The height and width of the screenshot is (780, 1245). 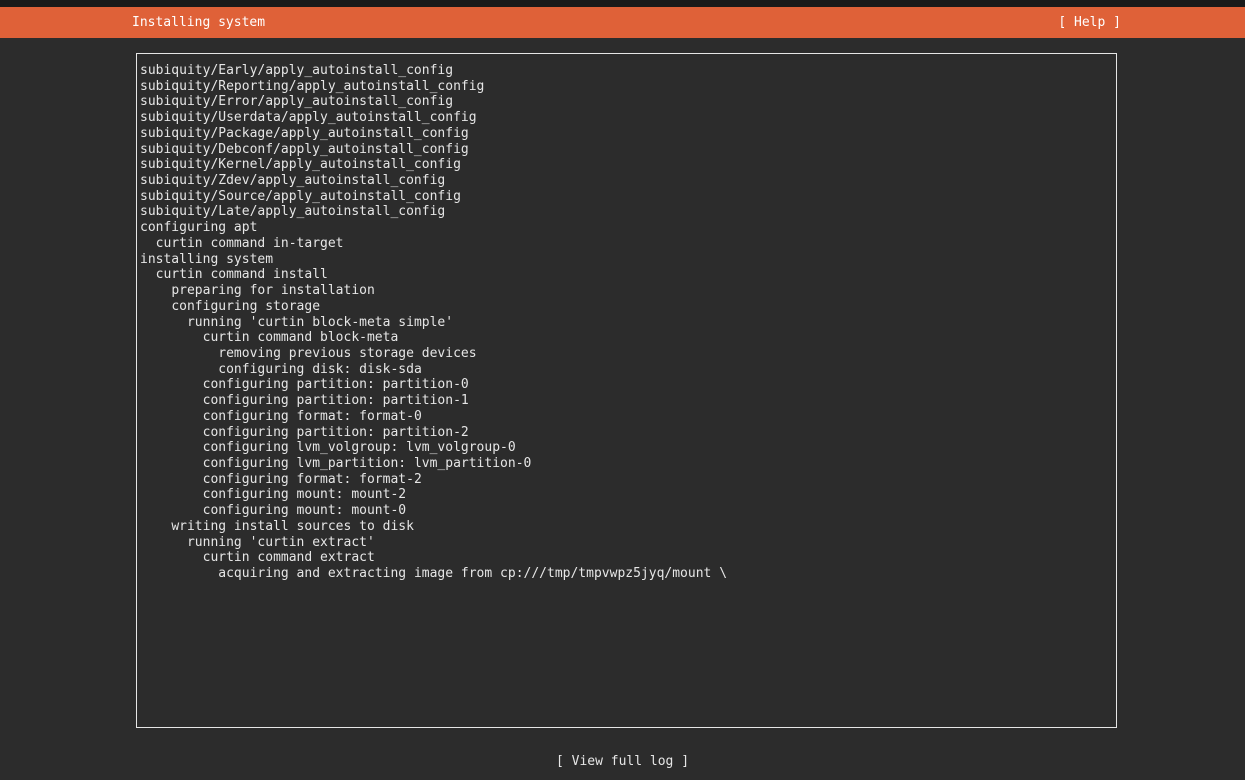 I want to click on log-line: subiquity/Late/apply_autoinstall_config, so click(x=433, y=212).